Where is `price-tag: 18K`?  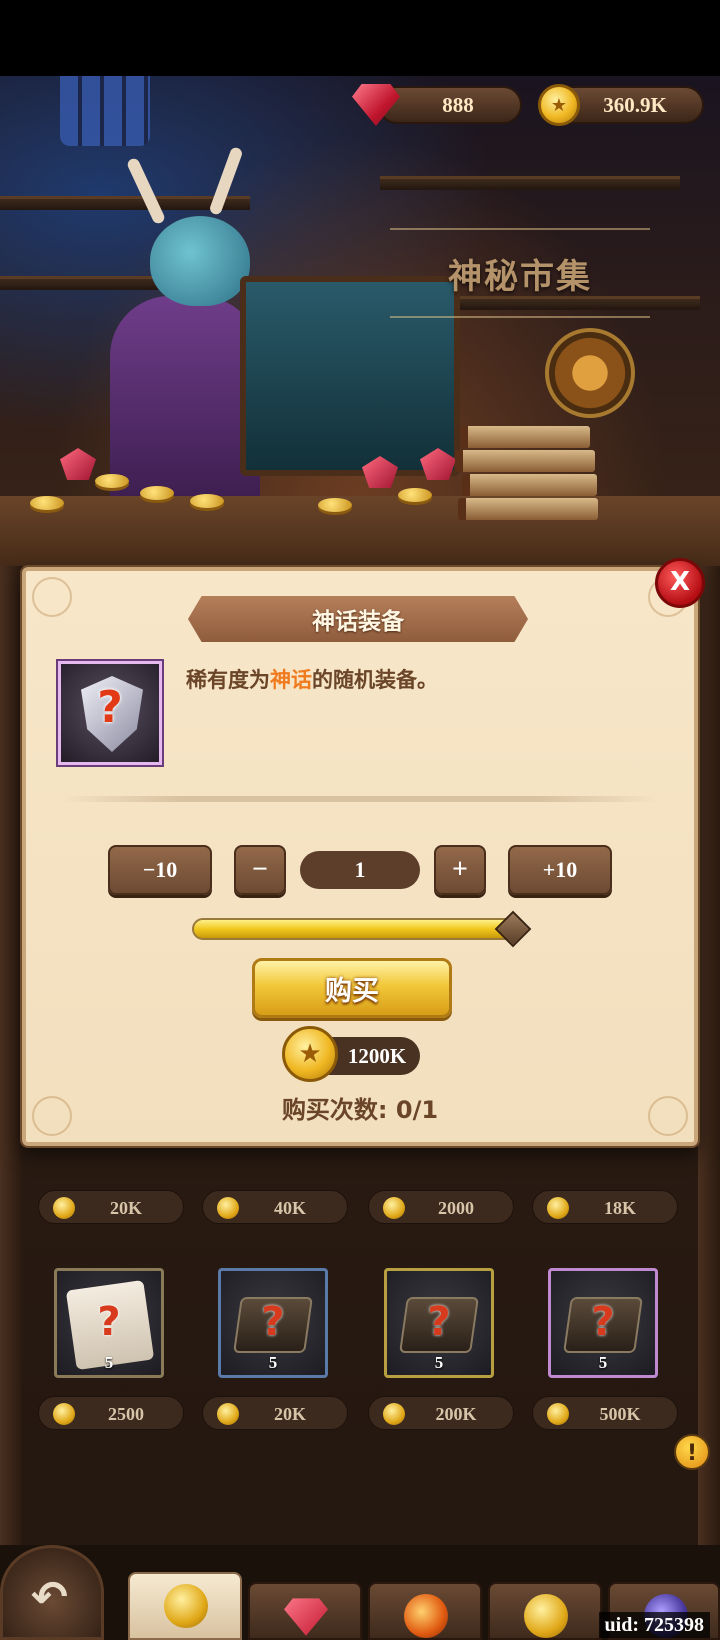 price-tag: 18K is located at coordinates (605, 1207).